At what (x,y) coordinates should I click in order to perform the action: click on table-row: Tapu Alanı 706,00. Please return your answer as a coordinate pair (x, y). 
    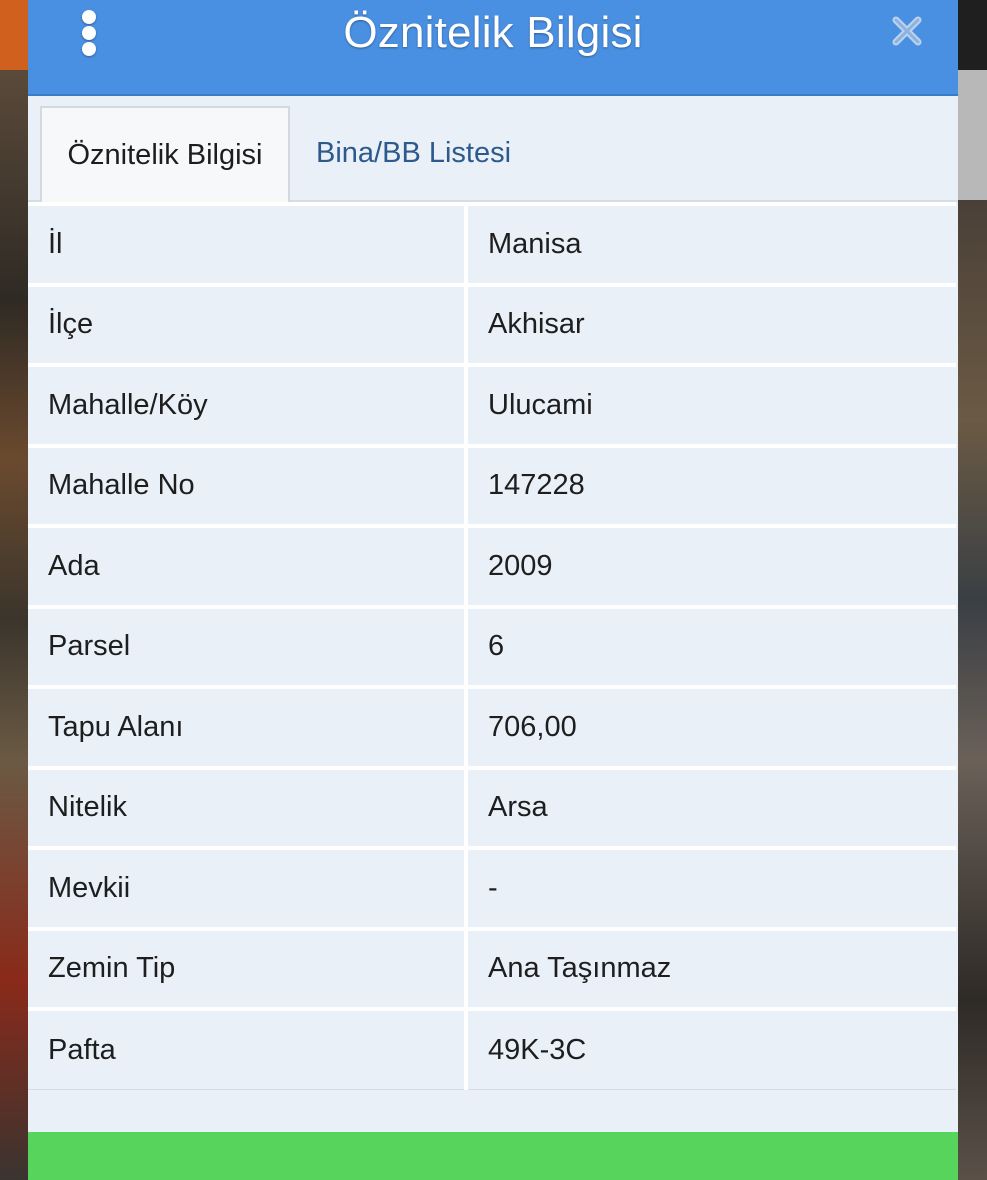
    Looking at the image, I should click on (492, 726).